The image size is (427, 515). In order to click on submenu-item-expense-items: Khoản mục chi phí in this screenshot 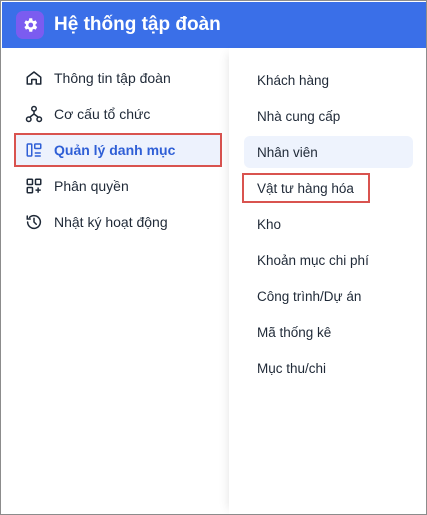, I will do `click(328, 260)`.